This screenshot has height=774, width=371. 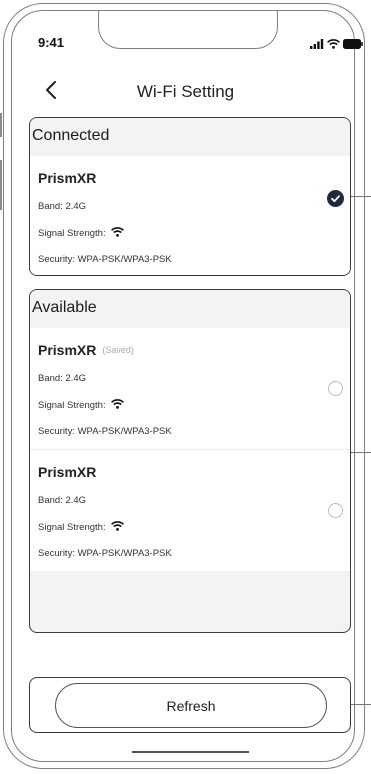 I want to click on available-section-title: Available, so click(x=190, y=309).